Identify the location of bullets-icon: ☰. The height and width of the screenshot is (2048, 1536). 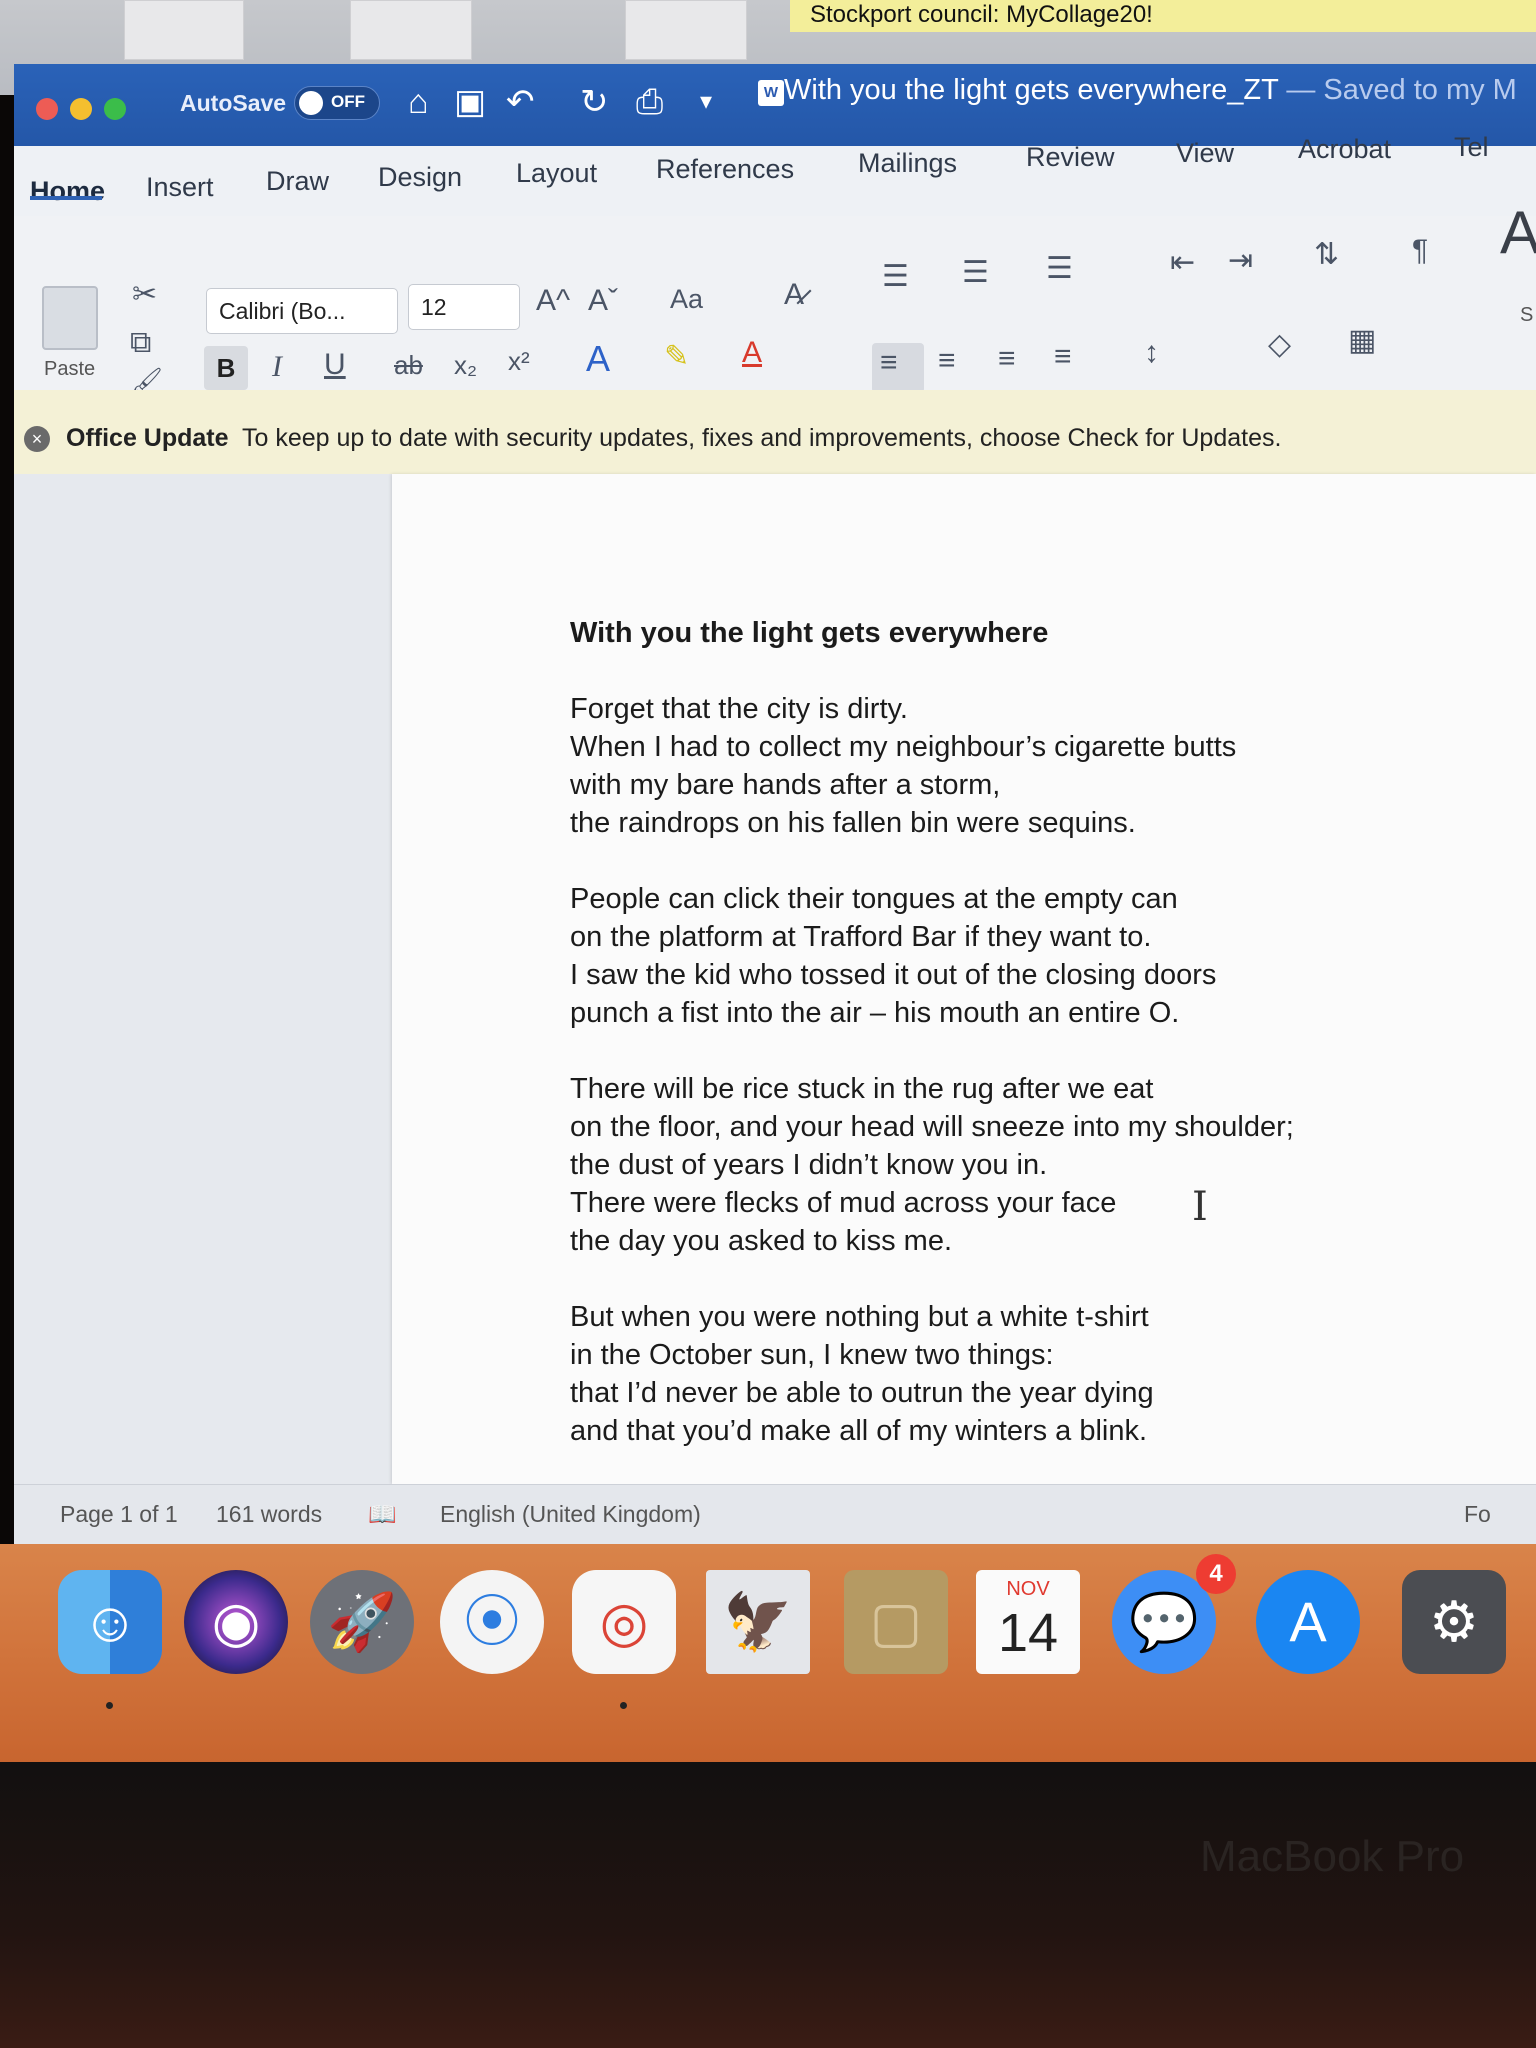
(895, 277).